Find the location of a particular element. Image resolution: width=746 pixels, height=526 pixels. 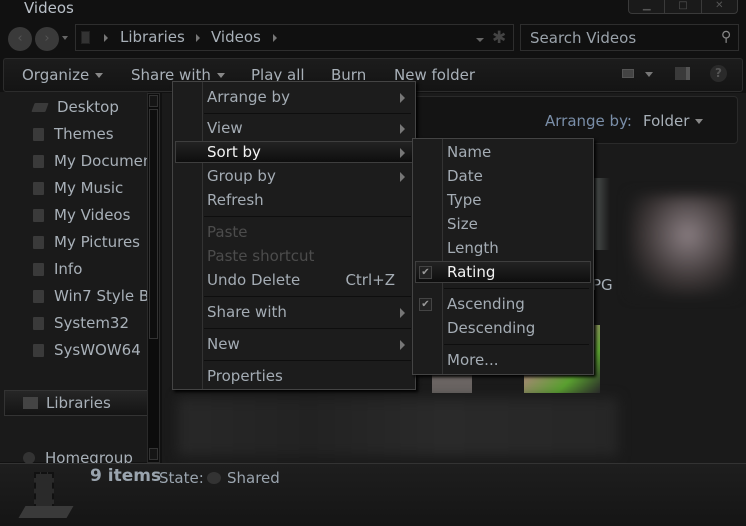

menu-item-label: Length is located at coordinates (473, 248).